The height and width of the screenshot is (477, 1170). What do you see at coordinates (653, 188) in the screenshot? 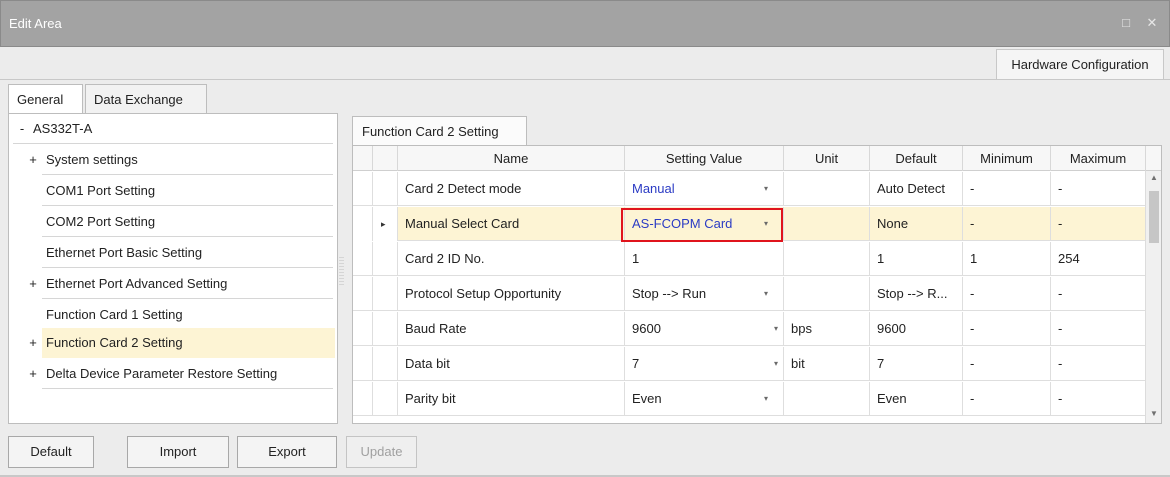
I see `setting-value-text: Manual` at bounding box center [653, 188].